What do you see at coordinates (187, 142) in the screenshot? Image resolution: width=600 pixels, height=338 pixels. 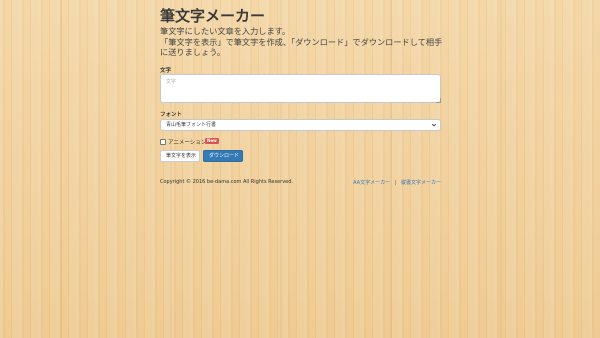 I see `animation-label: アニメーション` at bounding box center [187, 142].